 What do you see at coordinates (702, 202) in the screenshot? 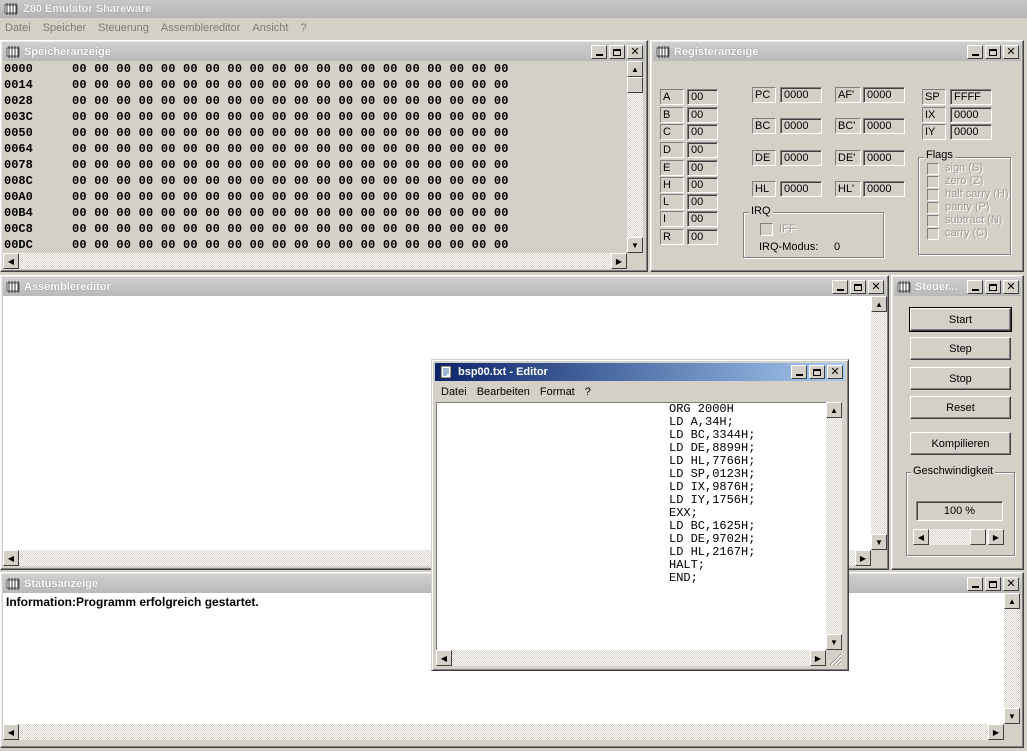
I see `reg-l-field: 00` at bounding box center [702, 202].